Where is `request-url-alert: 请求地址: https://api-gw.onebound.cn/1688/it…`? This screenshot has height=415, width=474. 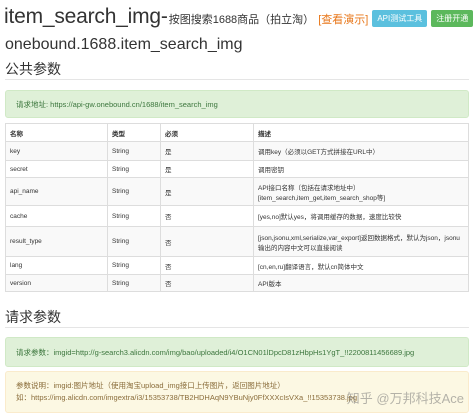
request-url-alert: 请求地址: https://api-gw.onebound.cn/1688/it… is located at coordinates (237, 104).